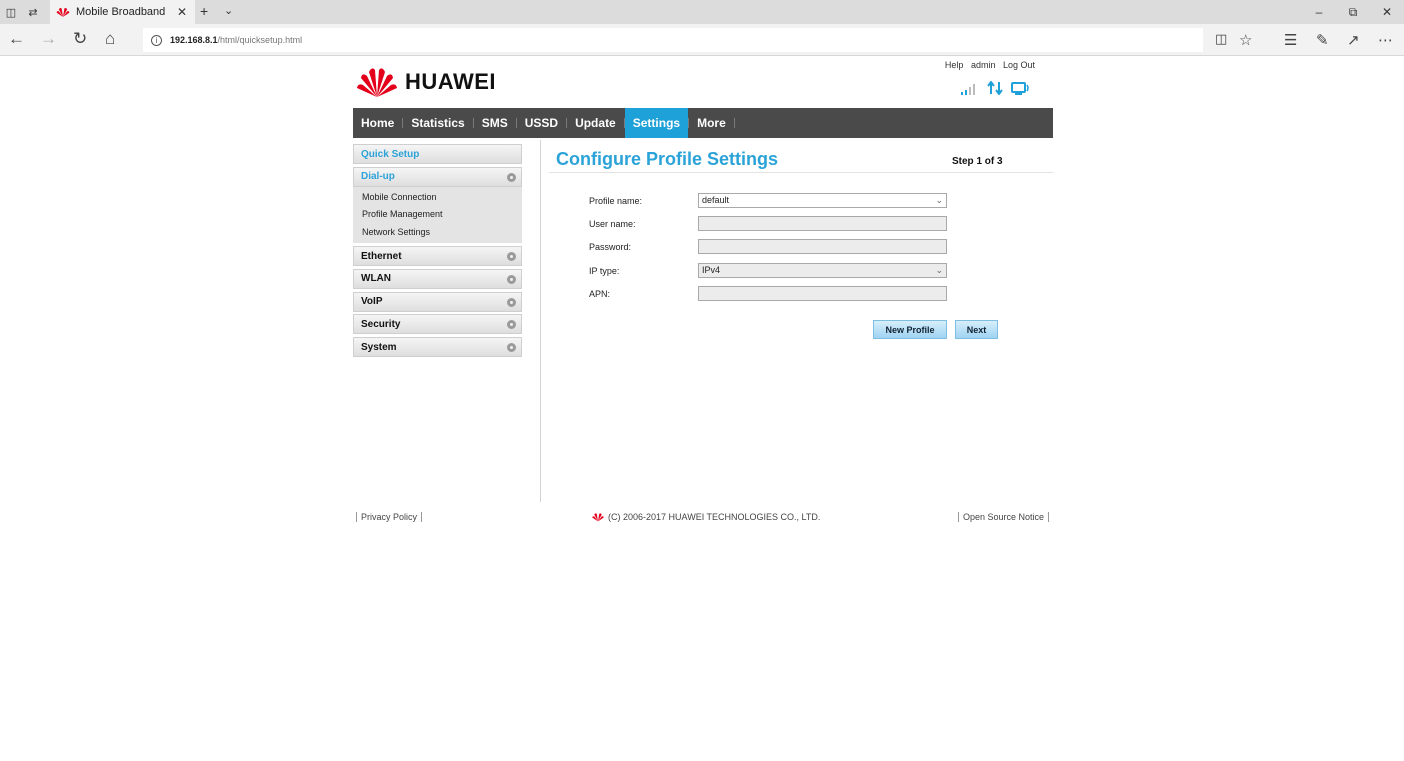  I want to click on password-label: Password:, so click(610, 247).